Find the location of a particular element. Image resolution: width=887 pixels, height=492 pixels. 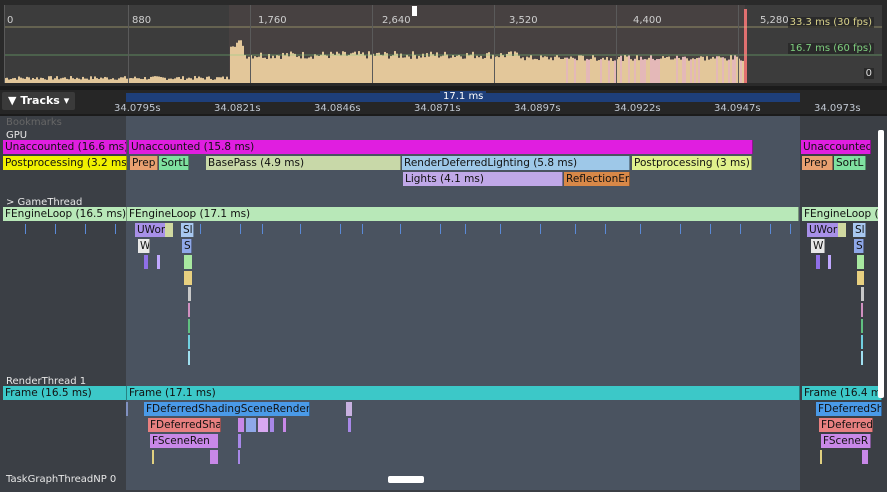

render-event: Frame (17.1 ms) is located at coordinates (463, 393).